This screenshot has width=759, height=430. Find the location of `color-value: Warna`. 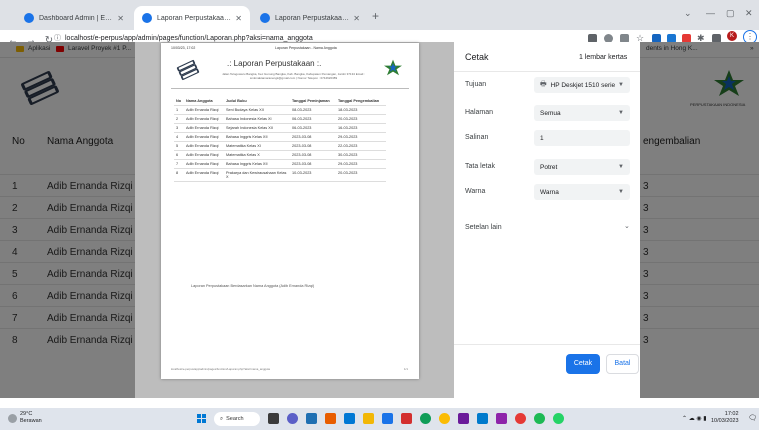

color-value: Warna is located at coordinates (549, 192).